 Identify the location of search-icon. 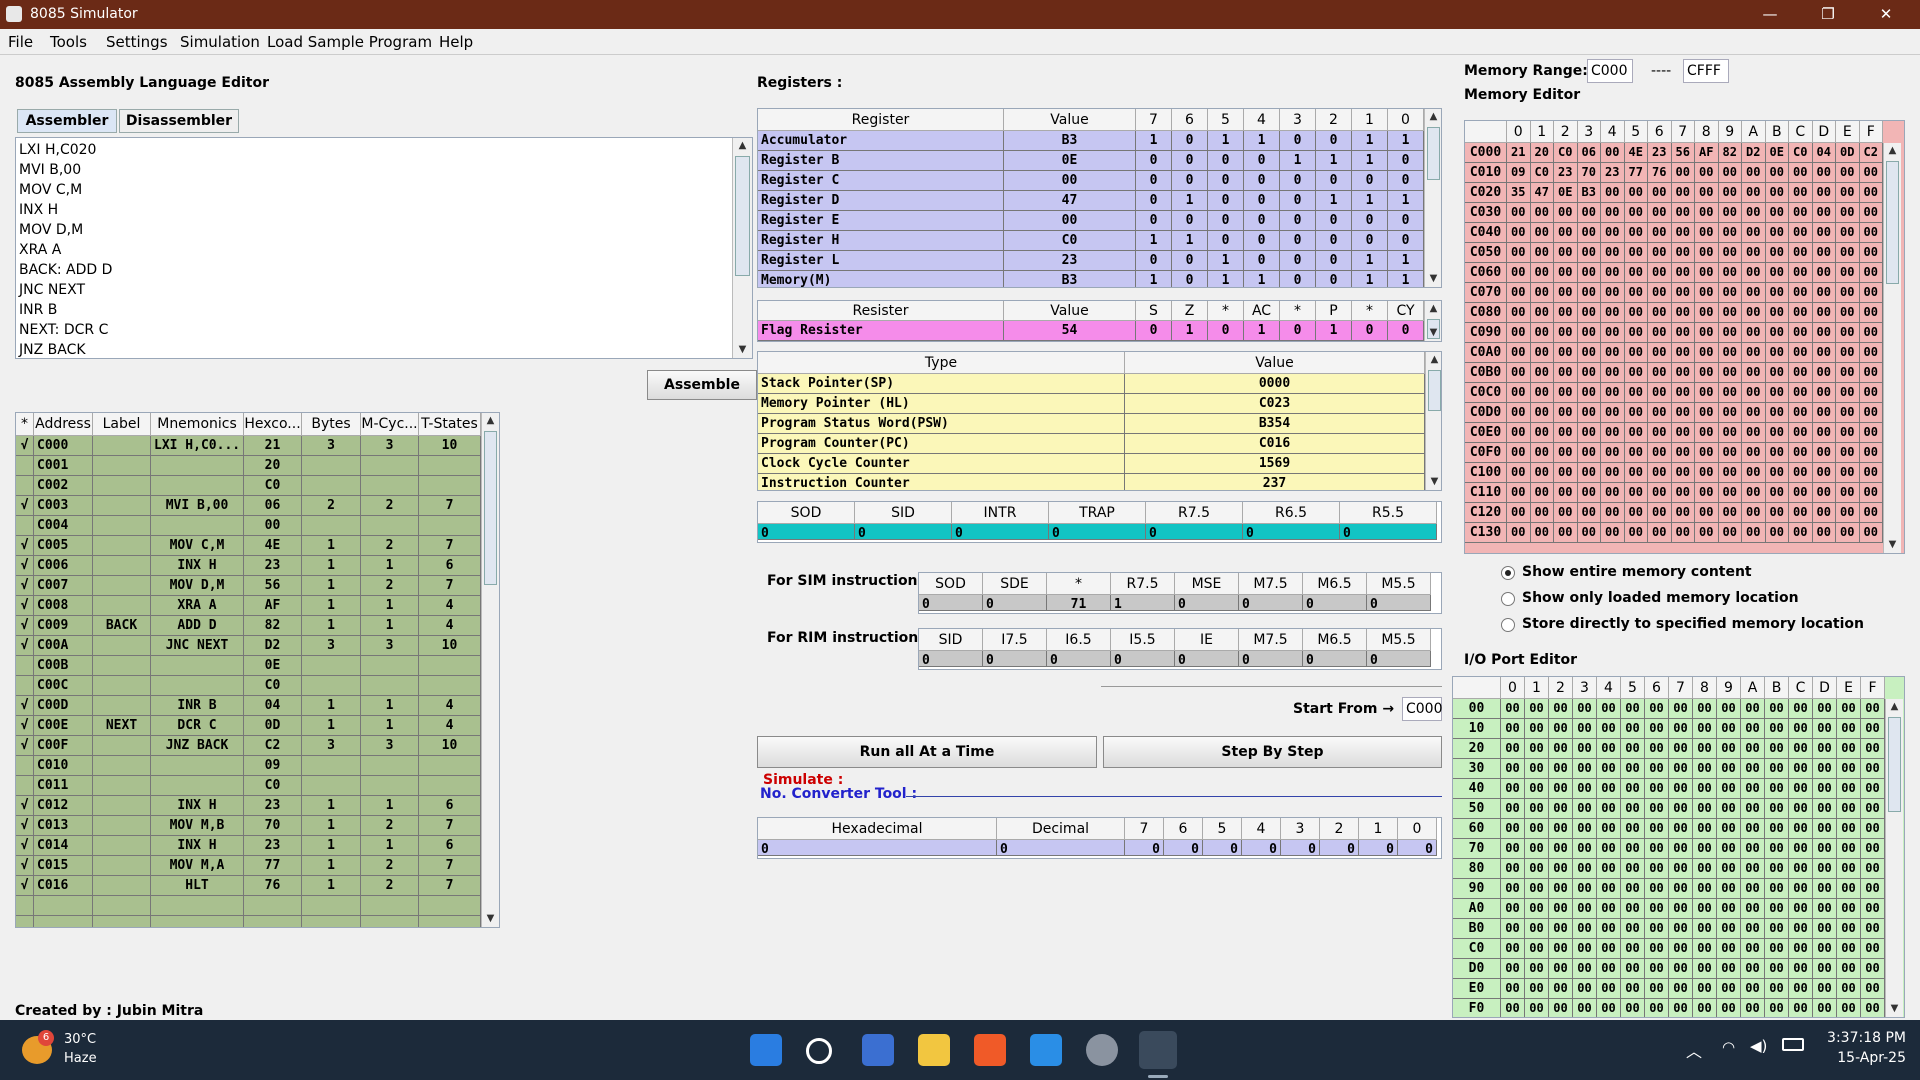
(819, 1051).